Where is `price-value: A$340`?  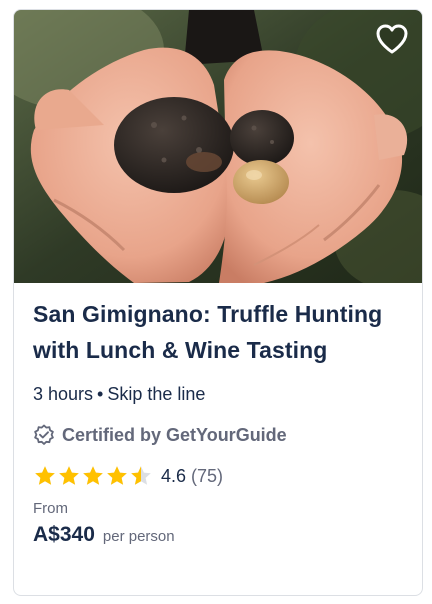 price-value: A$340 is located at coordinates (64, 534).